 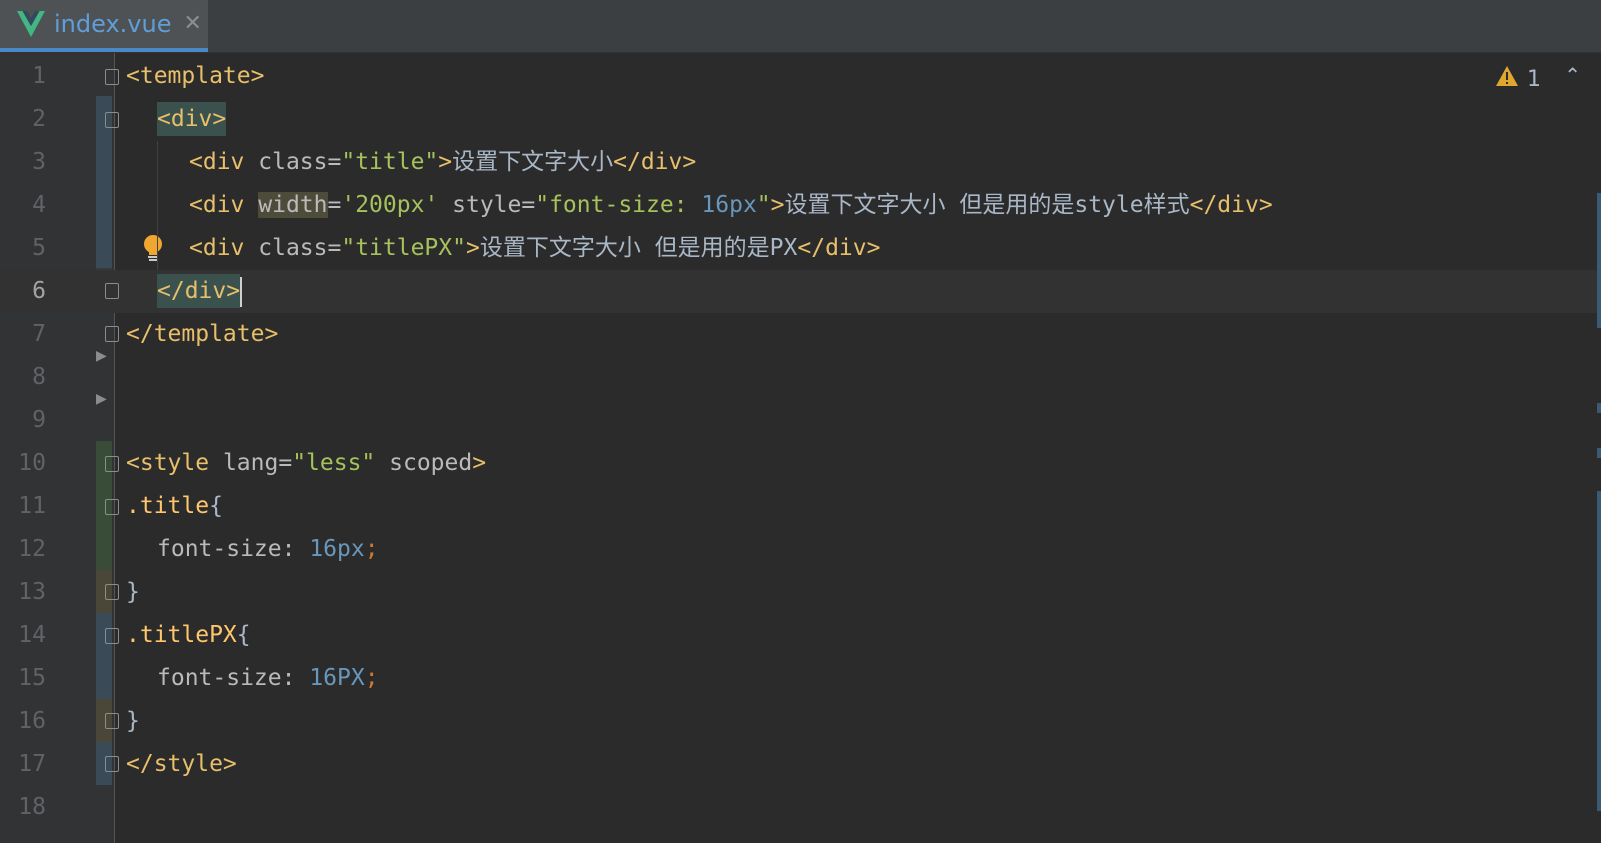 I want to click on editor-tab-bar: index.vue ✕, so click(x=800, y=26).